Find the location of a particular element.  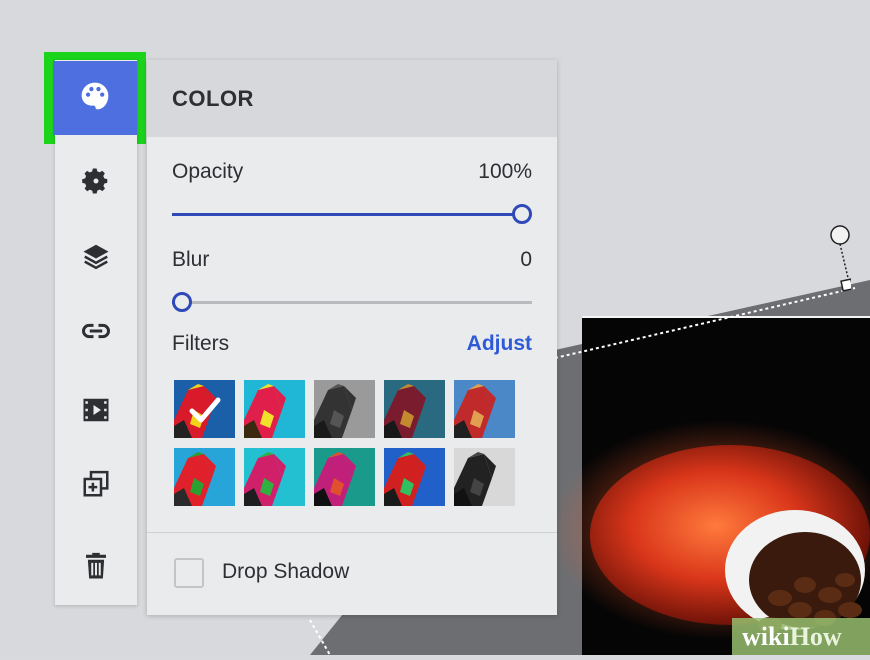

delete-tool is located at coordinates (96, 568).